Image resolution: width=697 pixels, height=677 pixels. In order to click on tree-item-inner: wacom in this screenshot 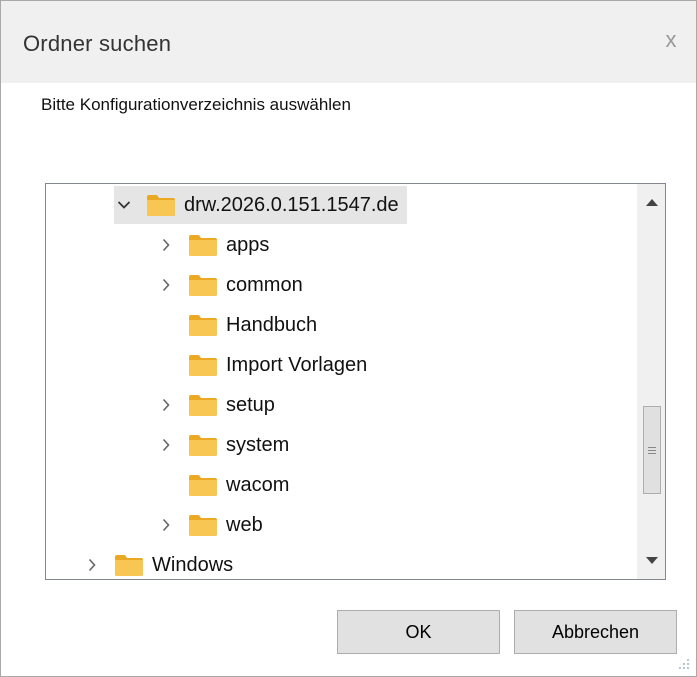, I will do `click(226, 485)`.